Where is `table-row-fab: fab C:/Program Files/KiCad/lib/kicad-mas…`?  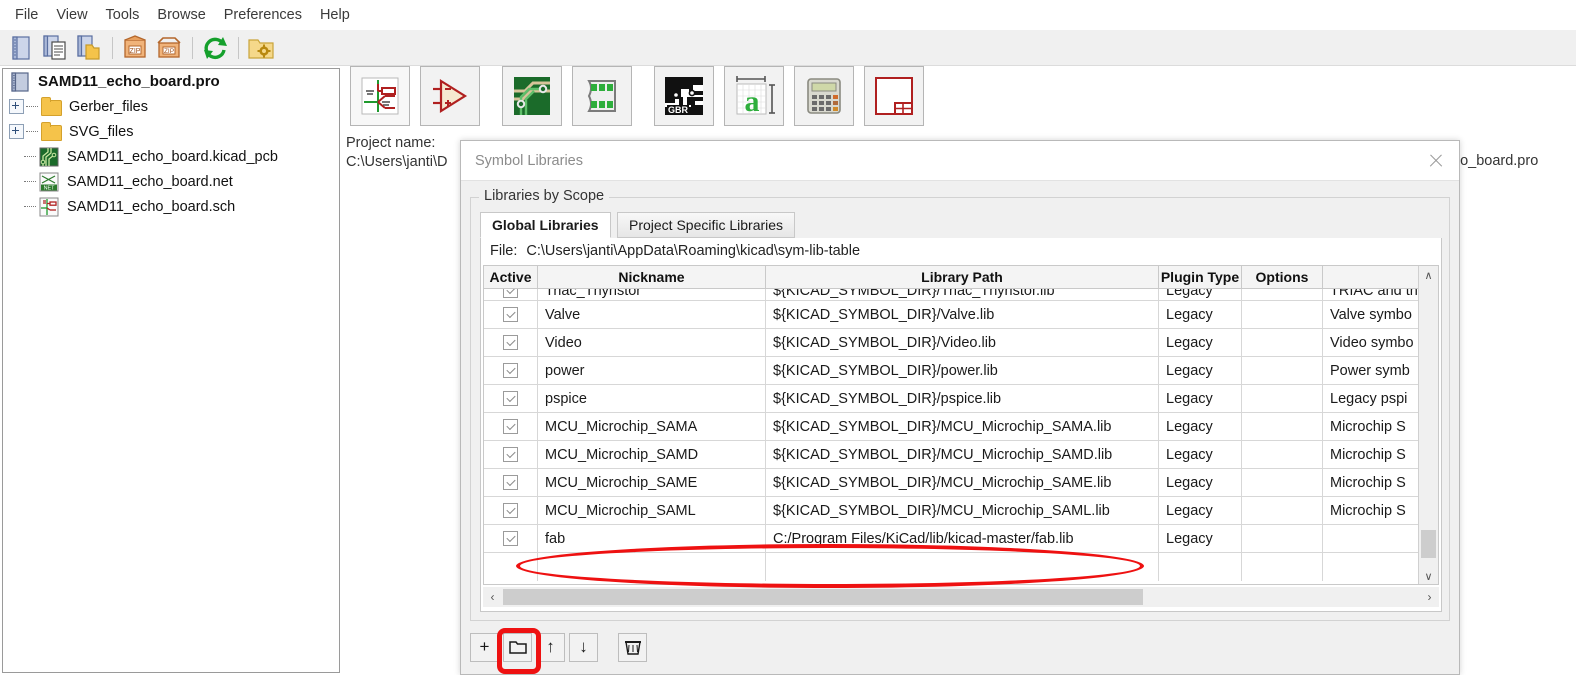 table-row-fab: fab C:/Program Files/KiCad/lib/kicad-mas… is located at coordinates (961, 539).